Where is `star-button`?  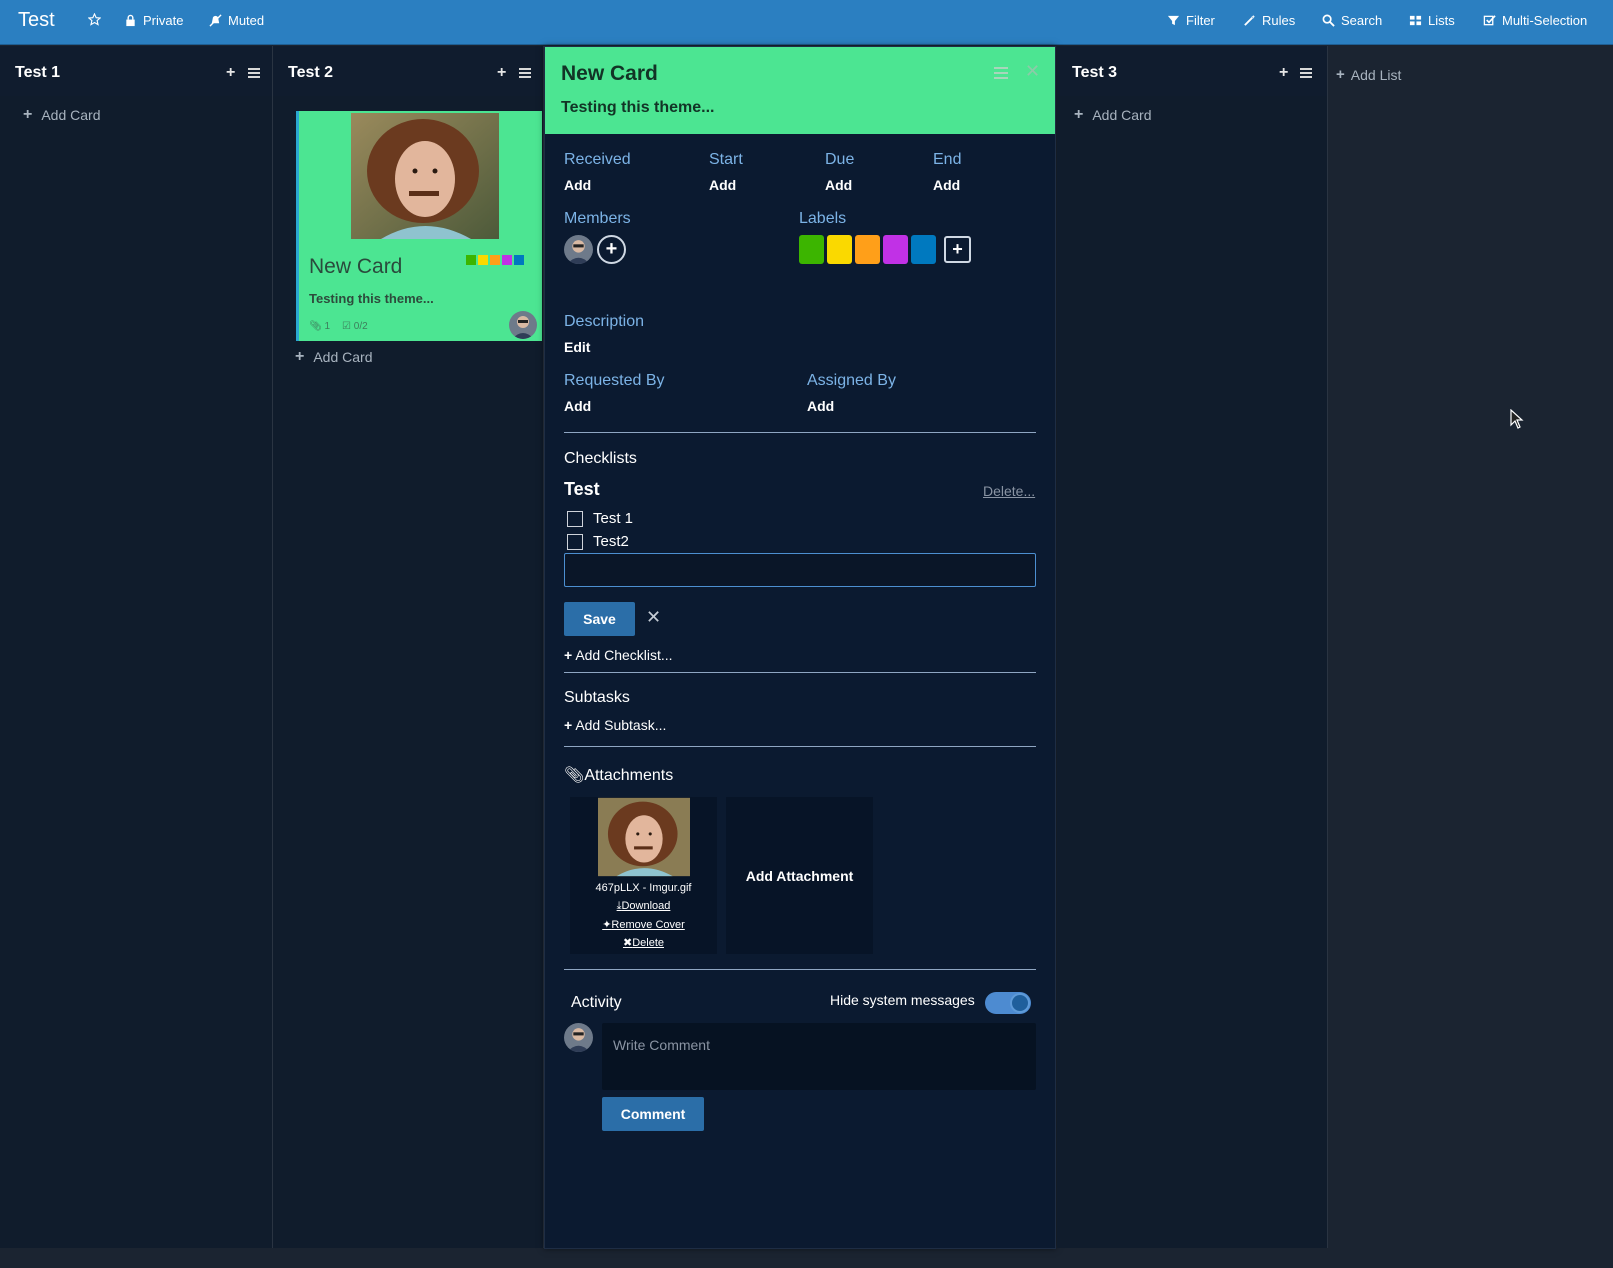 star-button is located at coordinates (94, 19).